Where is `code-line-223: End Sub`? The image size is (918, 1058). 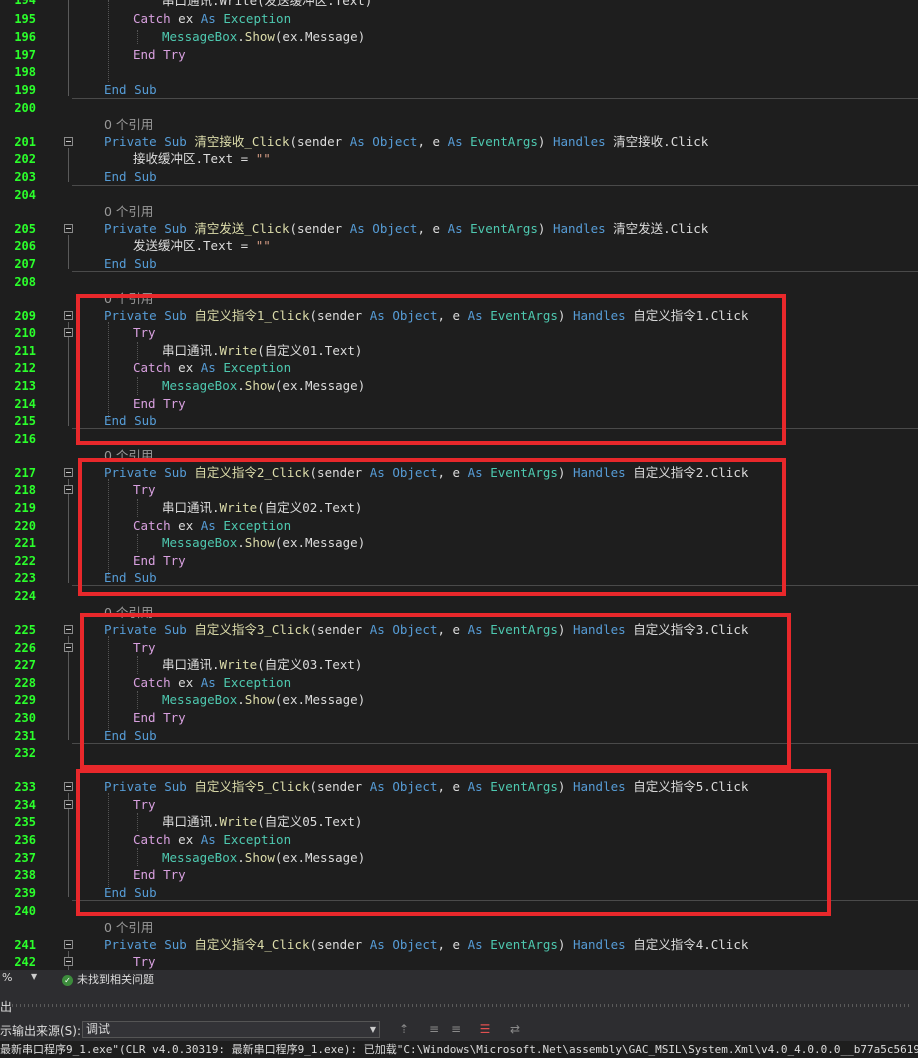 code-line-223: End Sub is located at coordinates (130, 578).